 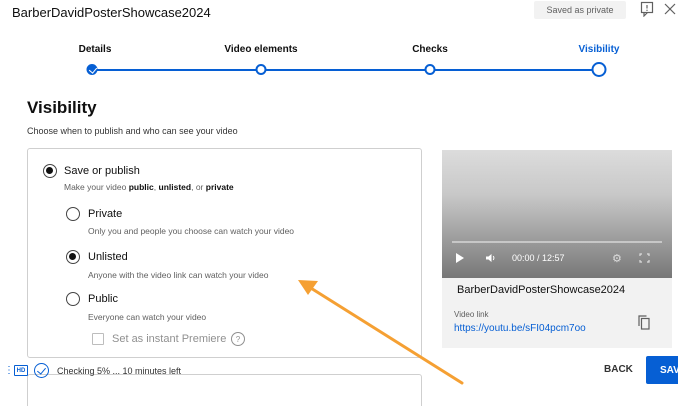 I want to click on check-status-icon, so click(x=41, y=370).